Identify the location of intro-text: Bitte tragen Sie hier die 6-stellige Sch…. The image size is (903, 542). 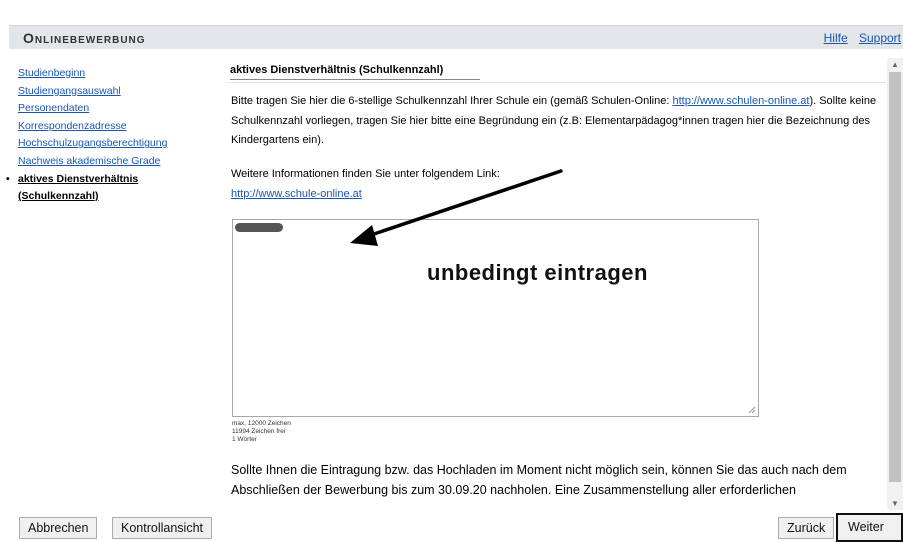
(556, 121).